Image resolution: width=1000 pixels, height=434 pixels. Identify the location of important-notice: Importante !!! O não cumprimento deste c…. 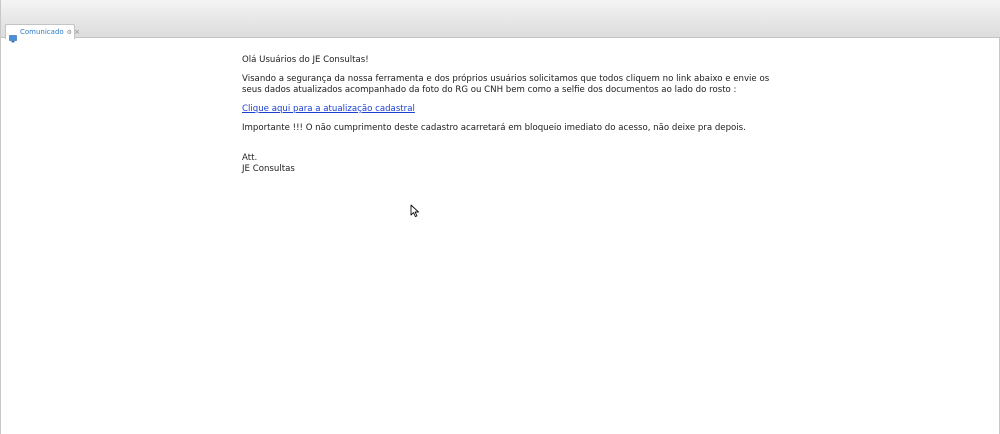
(494, 128).